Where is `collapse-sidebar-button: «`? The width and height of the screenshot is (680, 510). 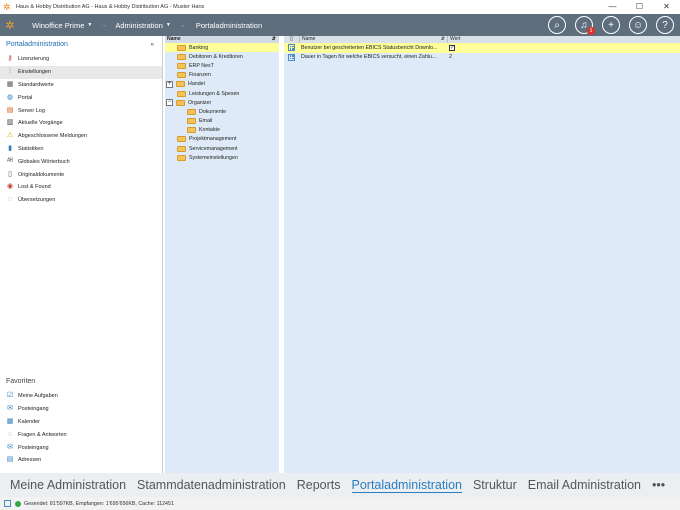
collapse-sidebar-button: « is located at coordinates (152, 45).